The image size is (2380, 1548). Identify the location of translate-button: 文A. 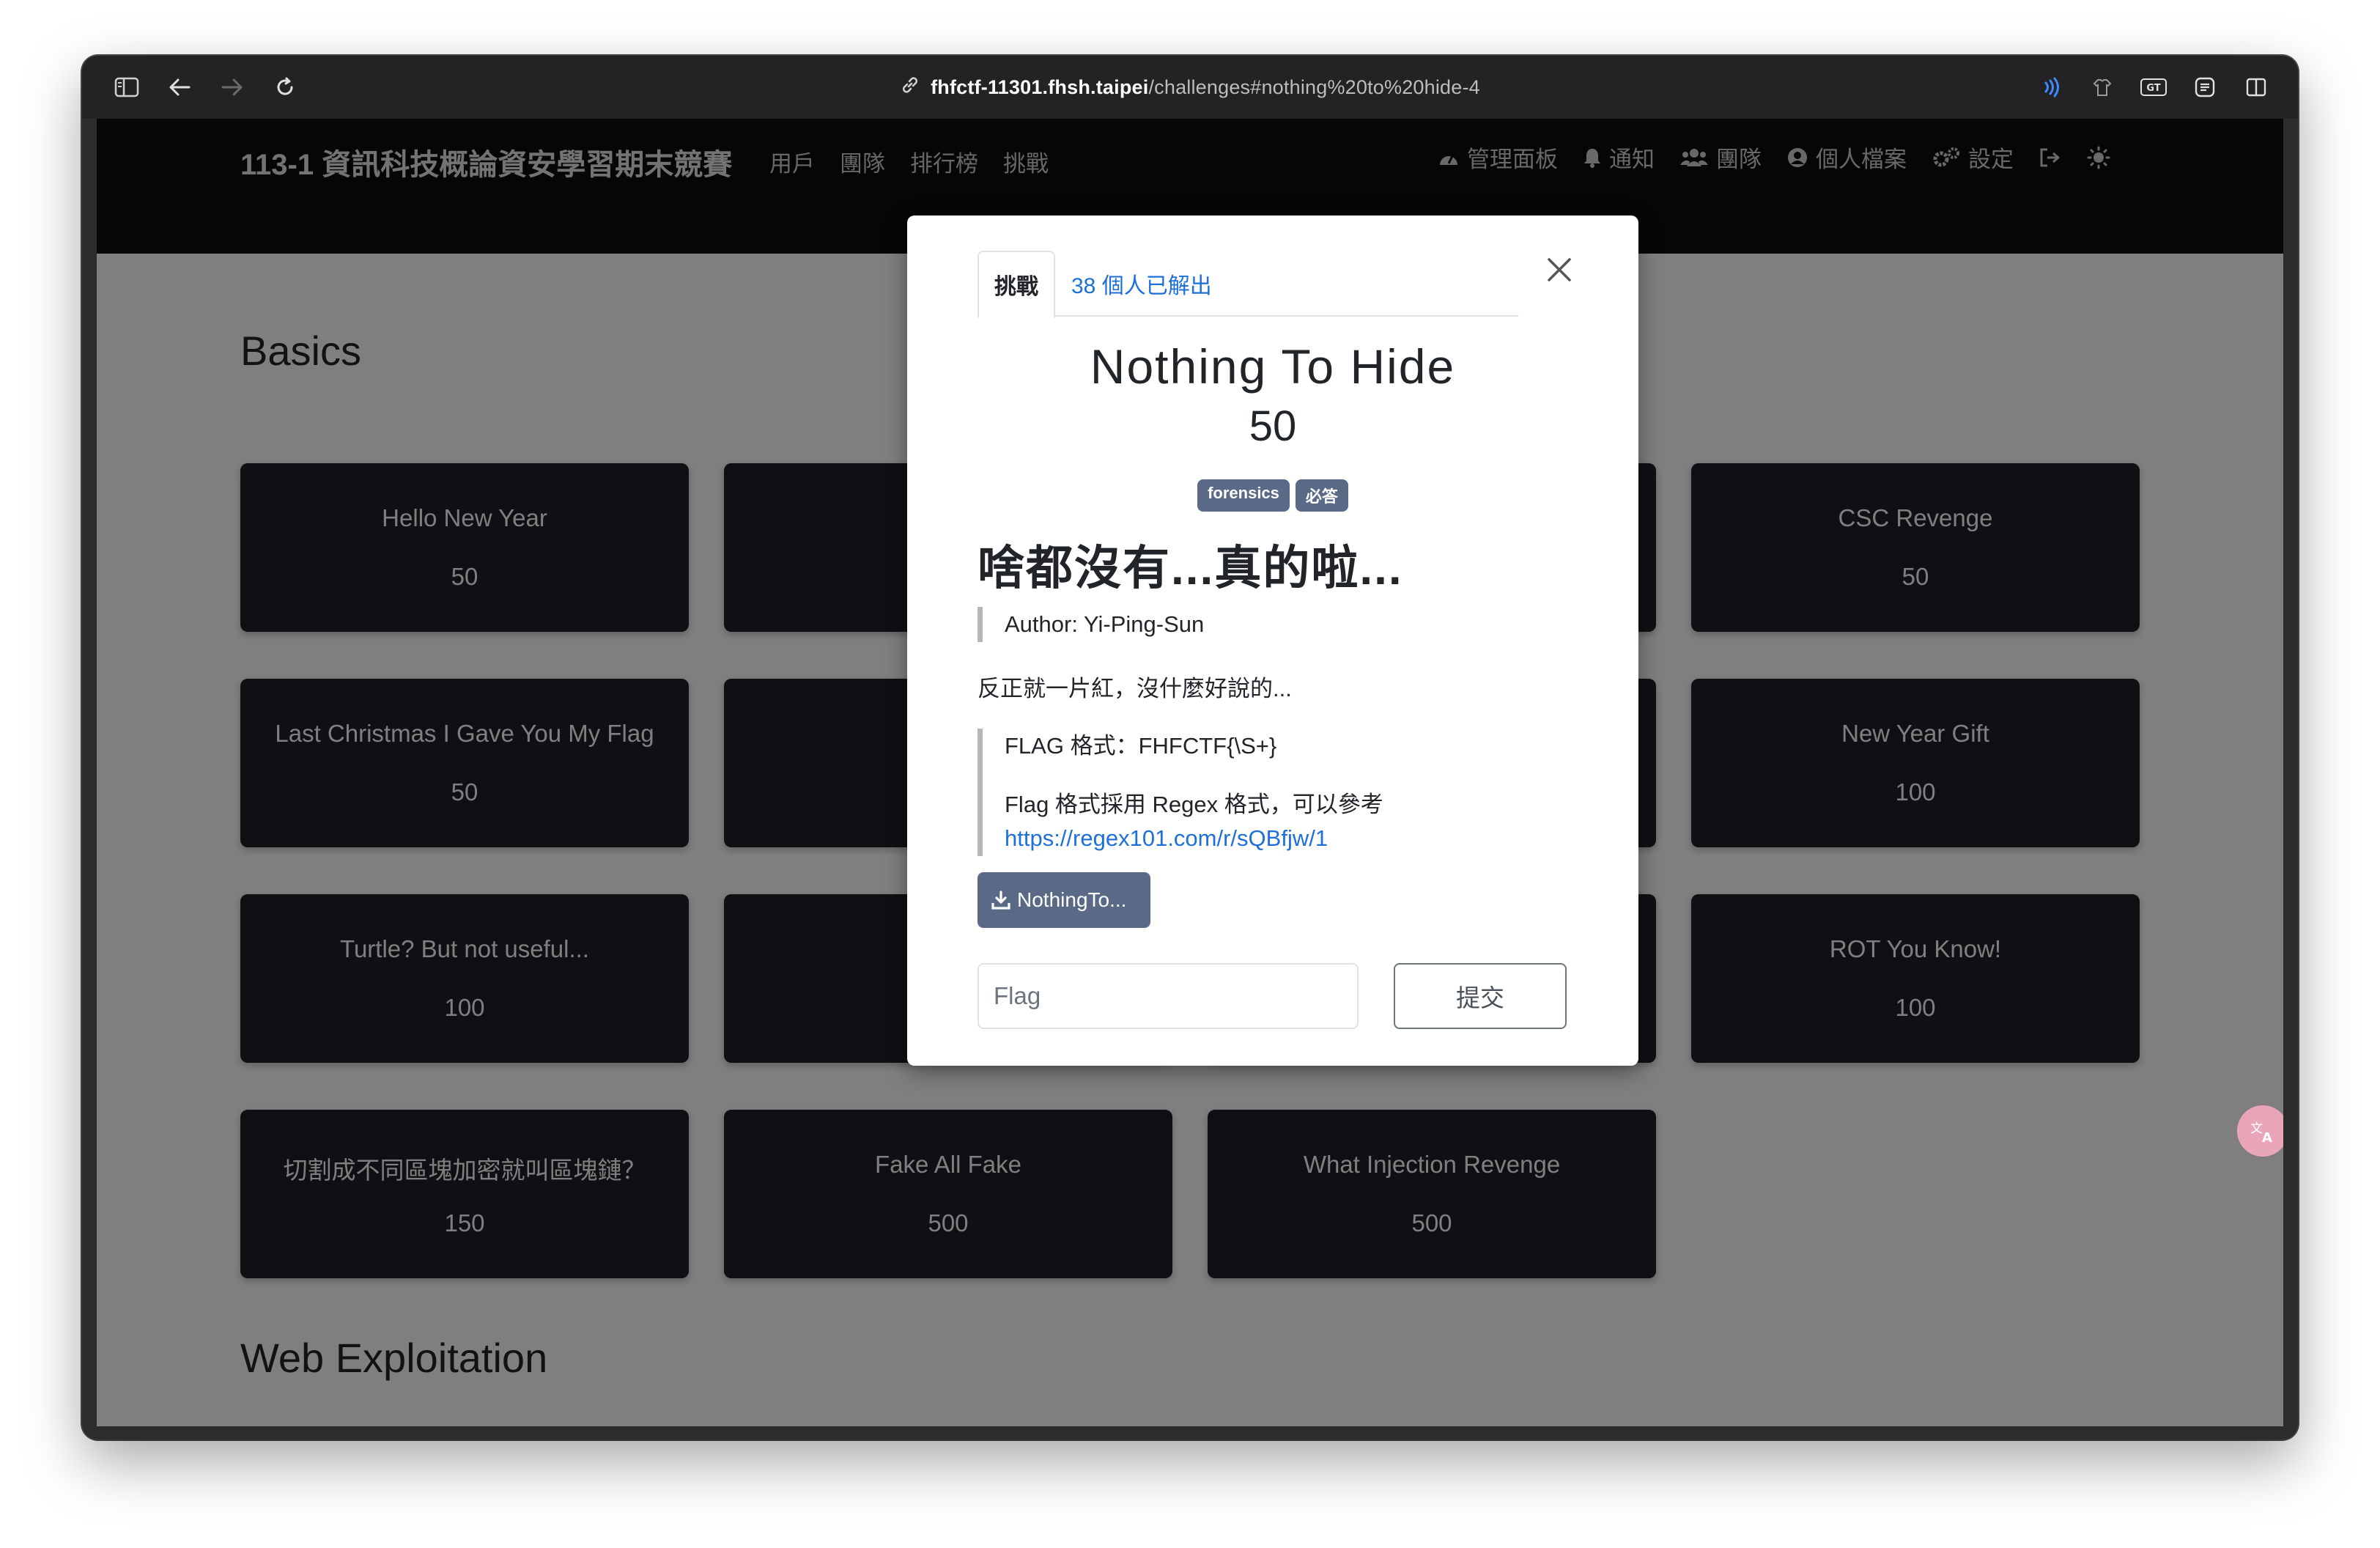
(2260, 1131).